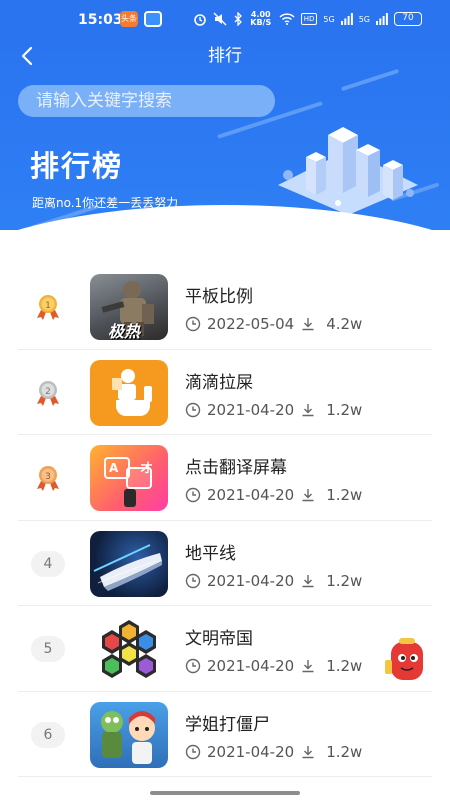  I want to click on app-name: 文明帝国, so click(219, 639).